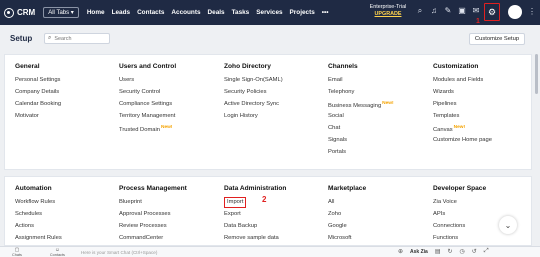 The image size is (540, 257). What do you see at coordinates (302, 12) in the screenshot?
I see `nav-projects: Projects` at bounding box center [302, 12].